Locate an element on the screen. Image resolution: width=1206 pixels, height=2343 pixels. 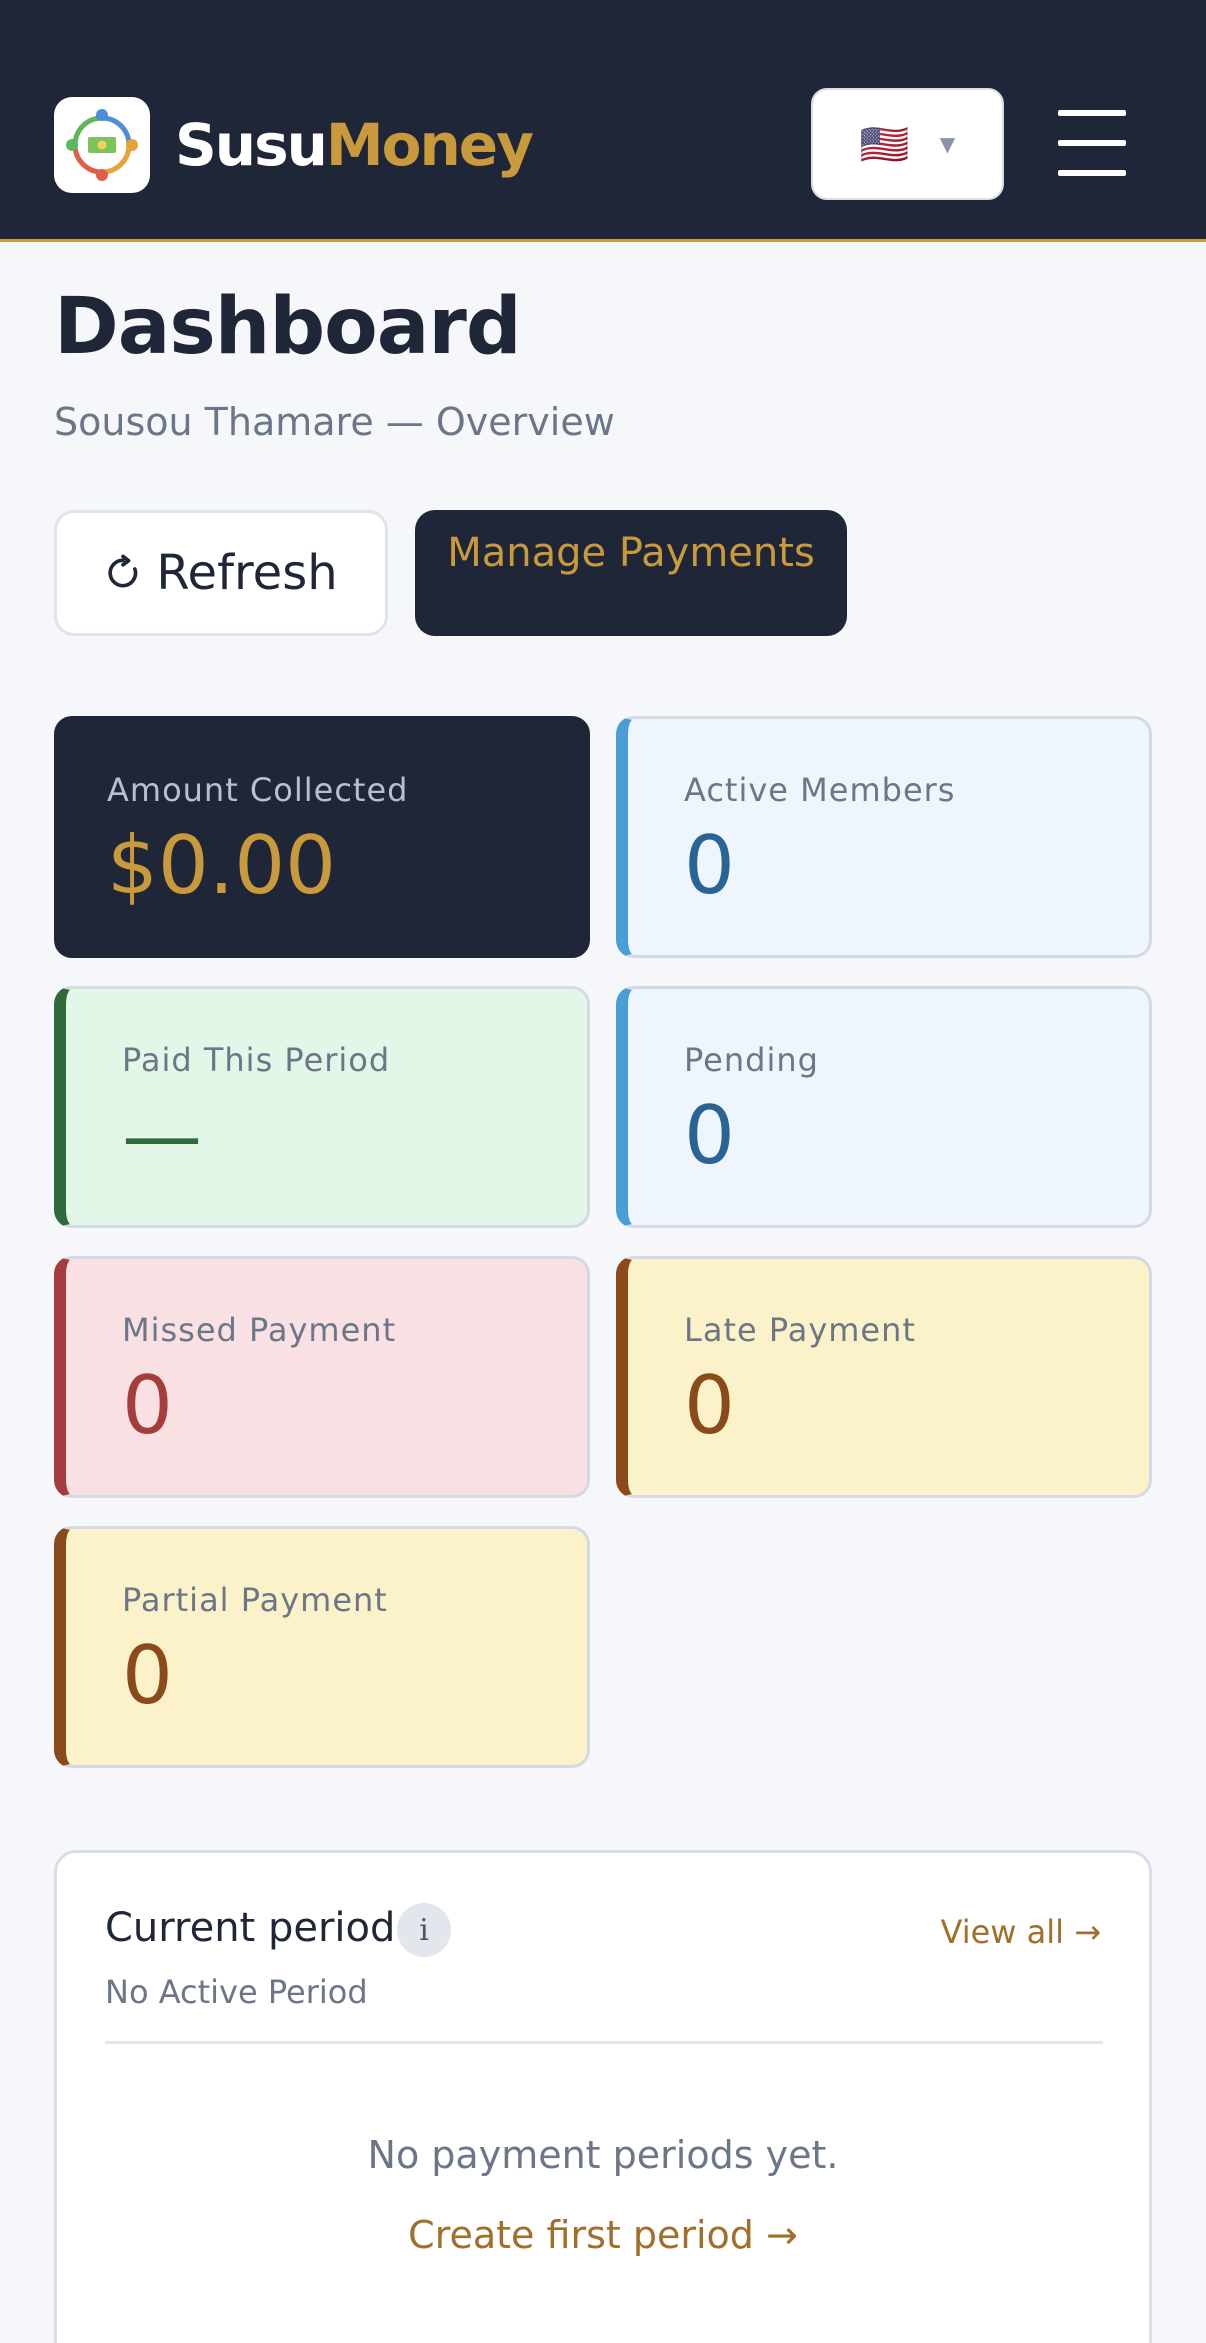
current-period-title: Current period is located at coordinates (250, 1928).